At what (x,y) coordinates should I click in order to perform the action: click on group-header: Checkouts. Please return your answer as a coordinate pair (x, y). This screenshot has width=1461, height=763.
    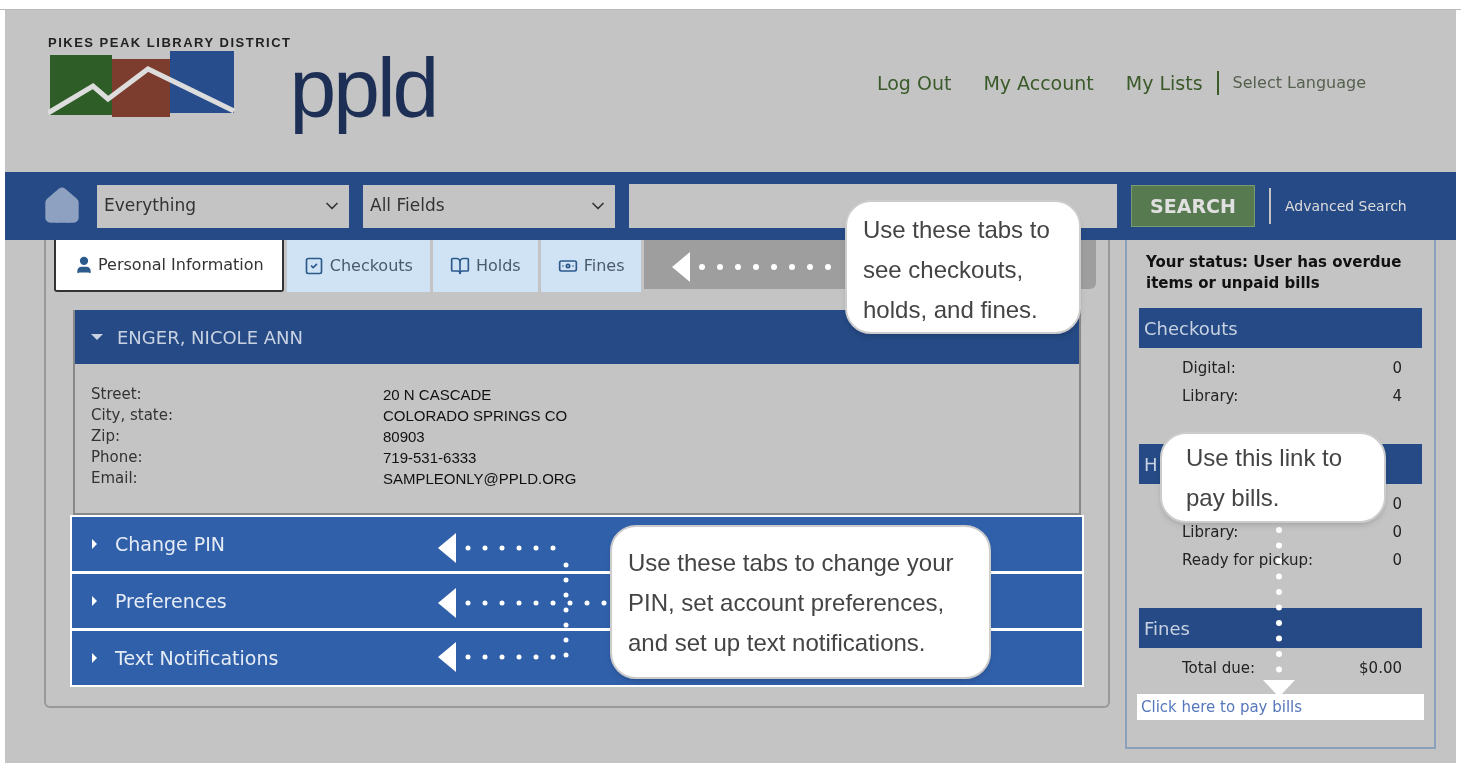
    Looking at the image, I should click on (1280, 328).